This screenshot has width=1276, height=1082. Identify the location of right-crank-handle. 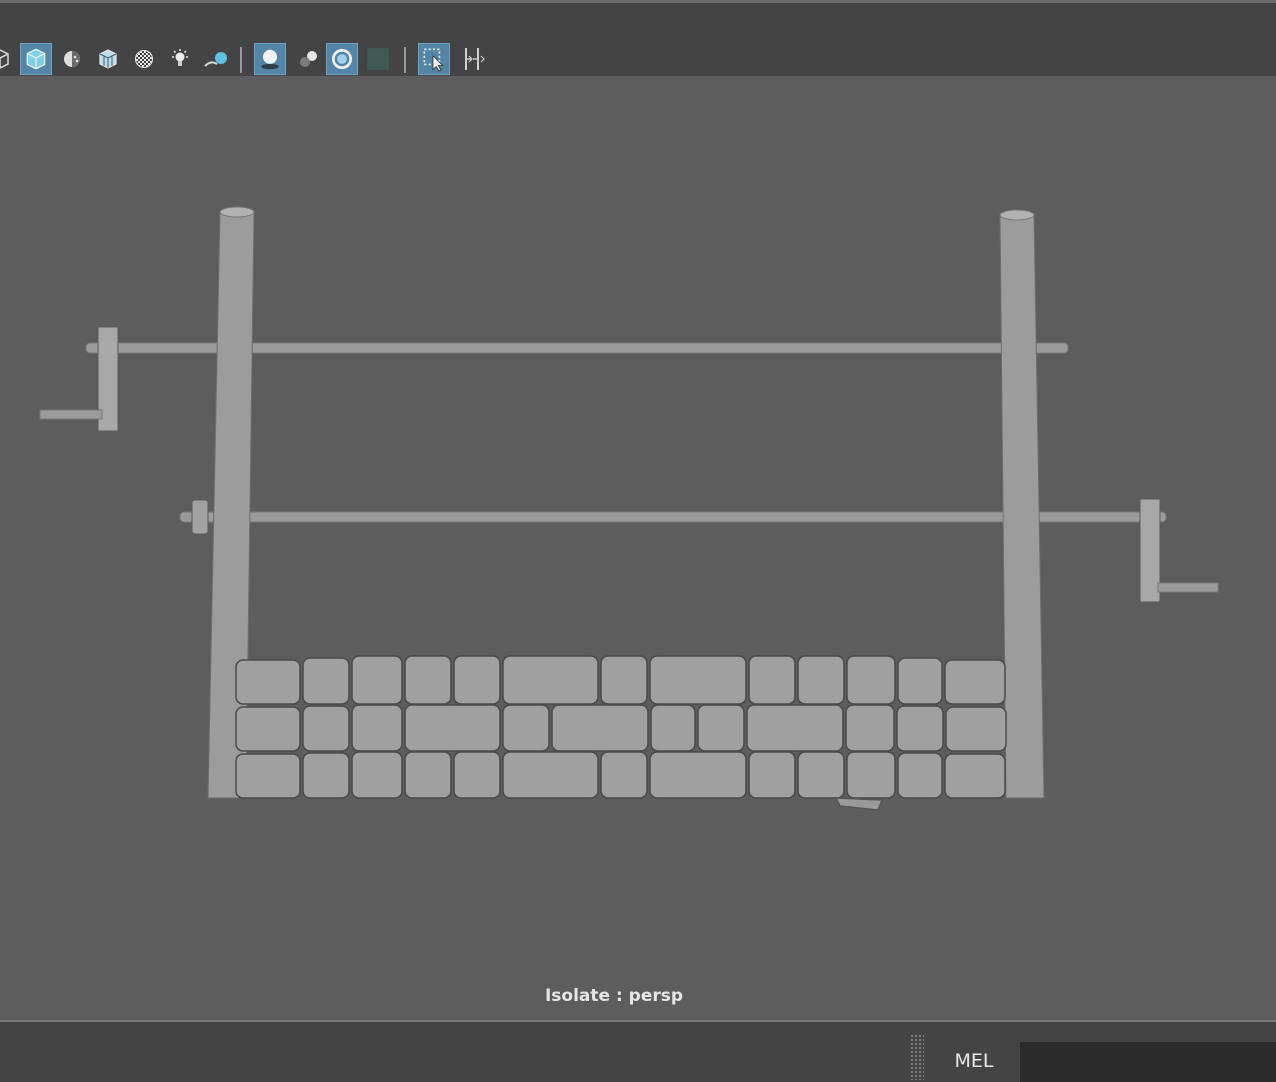
(1188, 587).